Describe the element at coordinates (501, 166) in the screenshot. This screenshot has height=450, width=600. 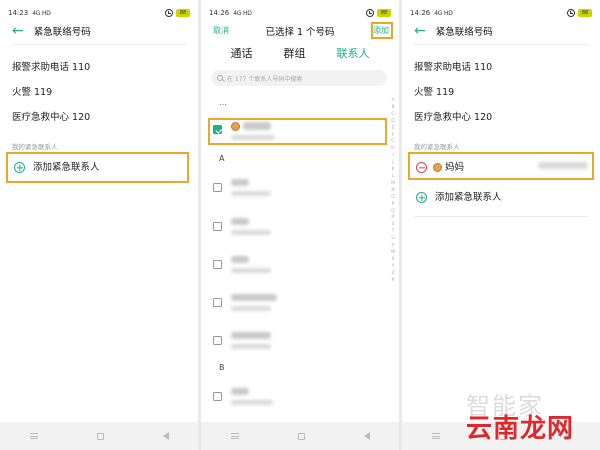
I see `highlight-added-contact` at that location.